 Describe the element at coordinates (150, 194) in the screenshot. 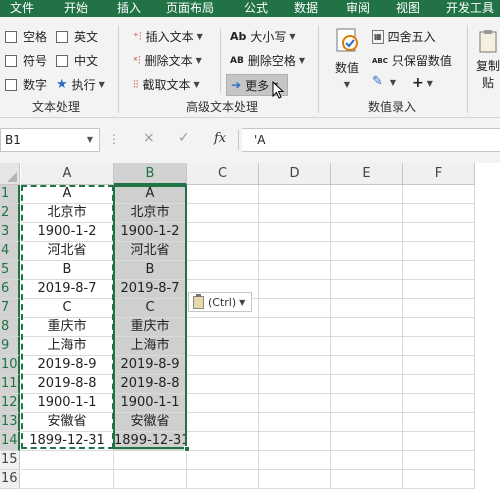

I see `cell-b1: A` at that location.